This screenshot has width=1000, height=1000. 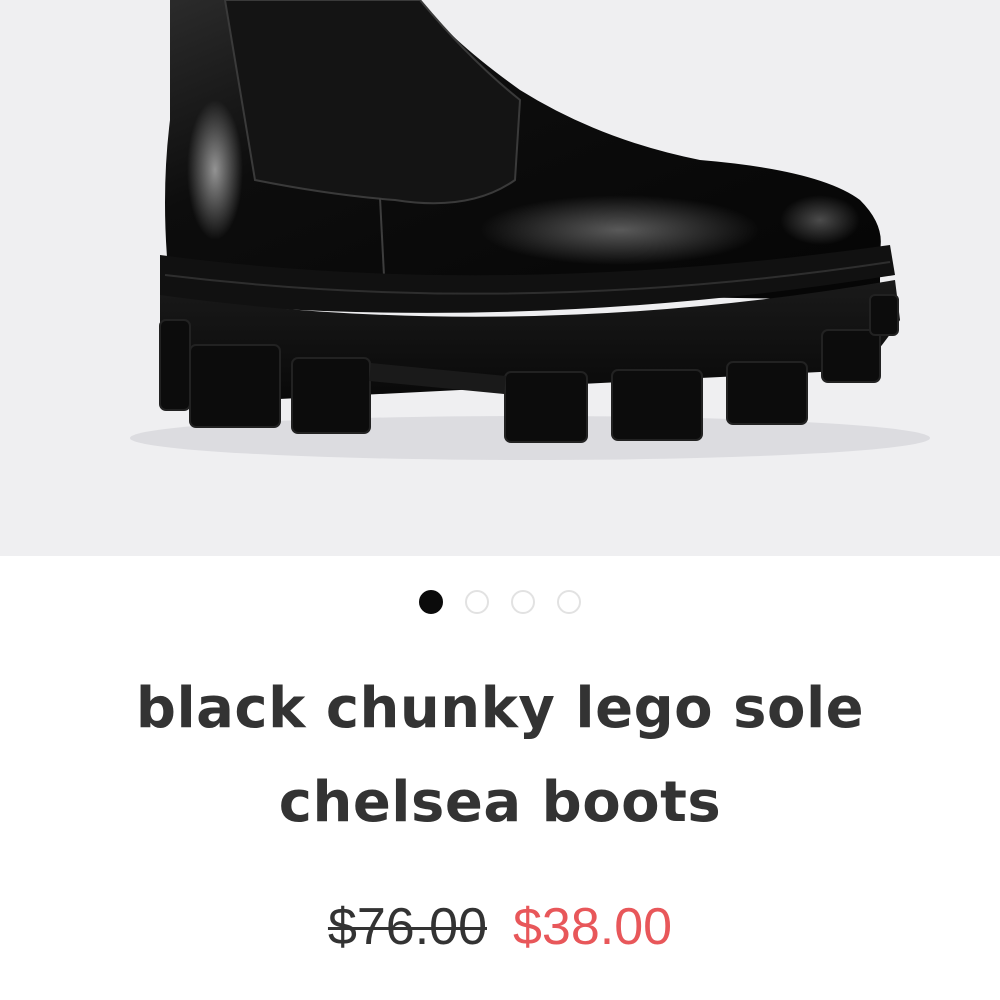 What do you see at coordinates (500, 927) in the screenshot?
I see `price-row: $76.00 $38.00` at bounding box center [500, 927].